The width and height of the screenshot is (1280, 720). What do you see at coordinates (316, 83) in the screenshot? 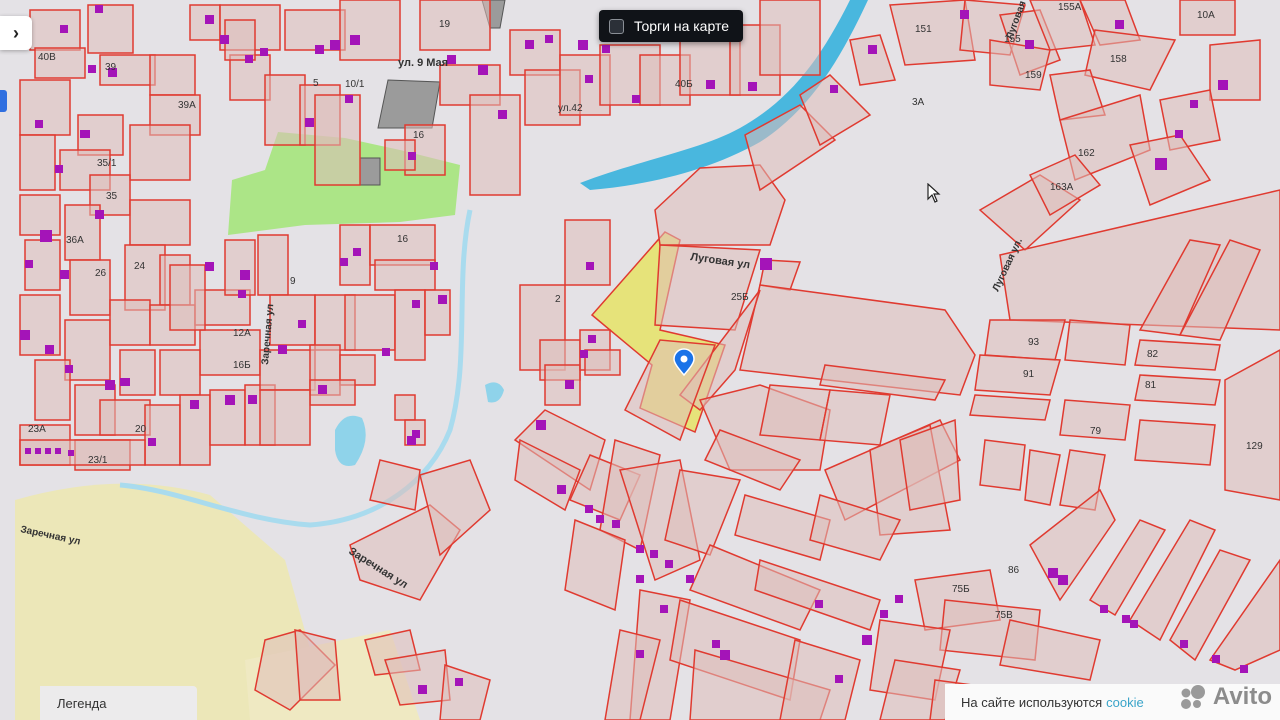
I see `svg-text: 5` at bounding box center [316, 83].